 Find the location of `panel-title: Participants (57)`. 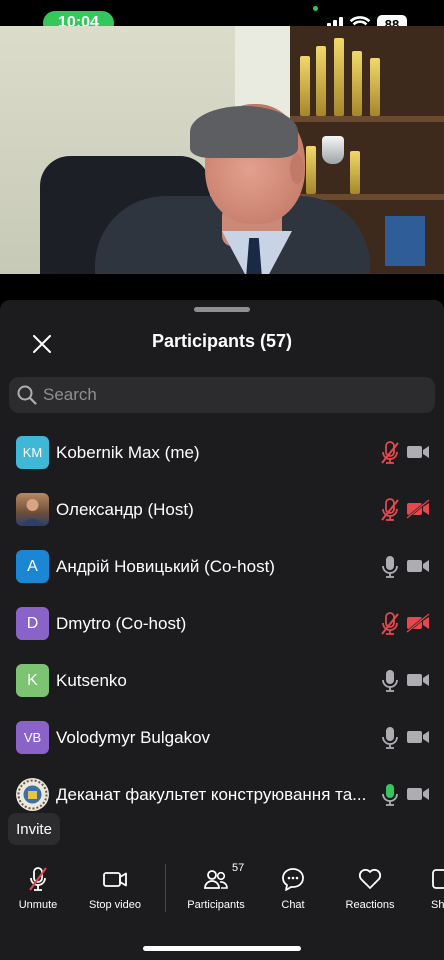

panel-title: Participants (57) is located at coordinates (222, 341).